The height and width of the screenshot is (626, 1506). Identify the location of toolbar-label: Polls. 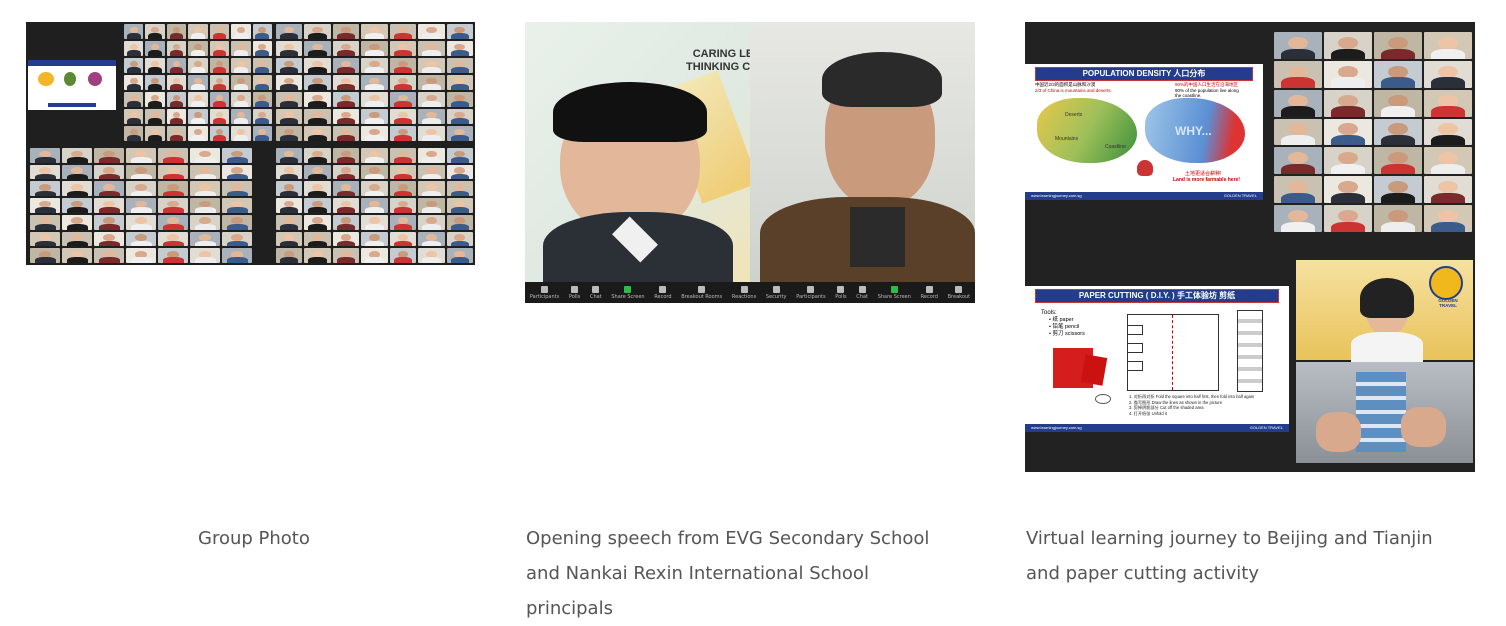
(841, 296).